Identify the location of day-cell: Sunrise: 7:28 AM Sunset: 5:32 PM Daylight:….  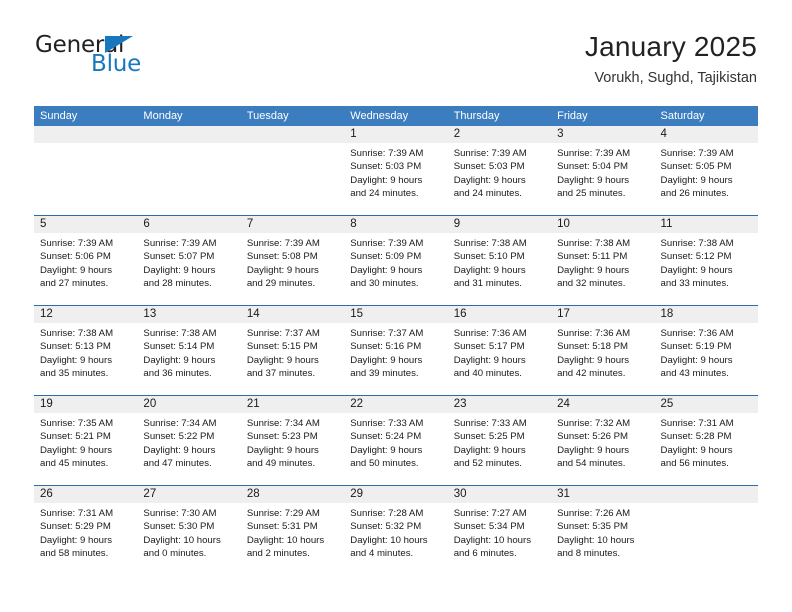
(395, 539).